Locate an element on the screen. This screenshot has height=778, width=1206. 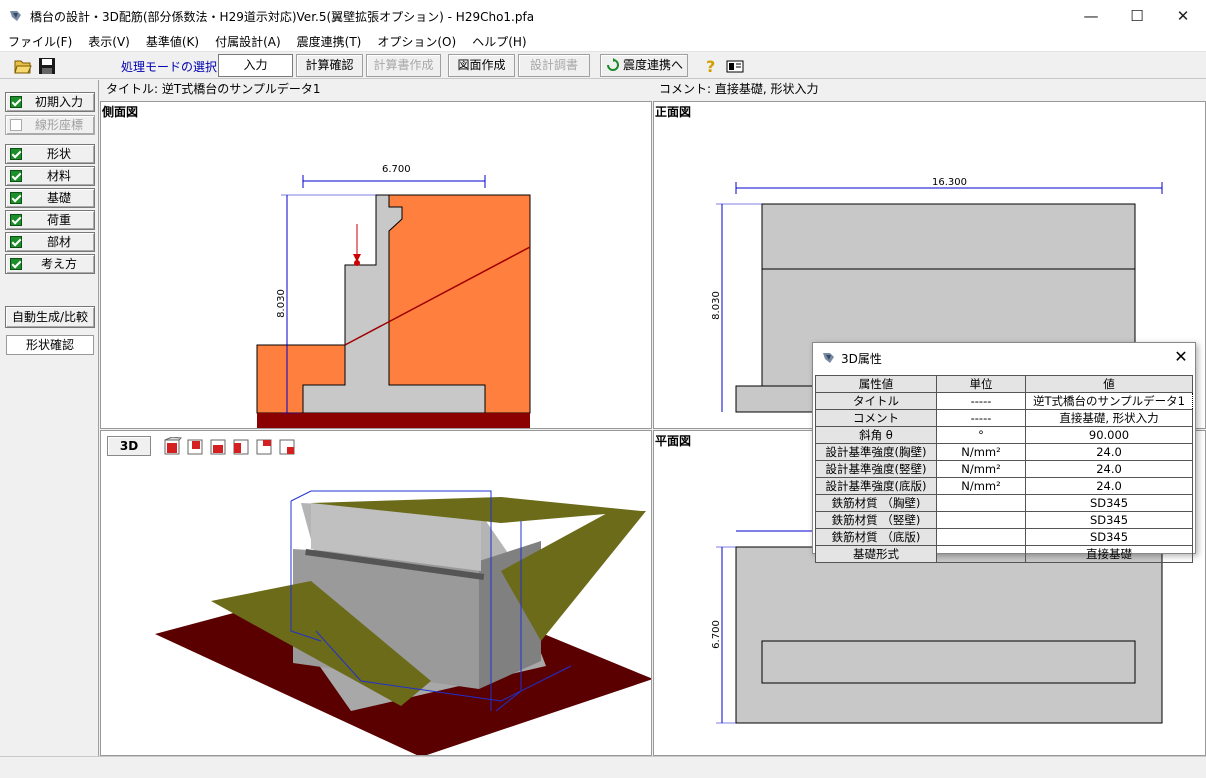
table-row: 設計基準強度(竪壁) N/mm² 24.0 is located at coordinates (1004, 469).